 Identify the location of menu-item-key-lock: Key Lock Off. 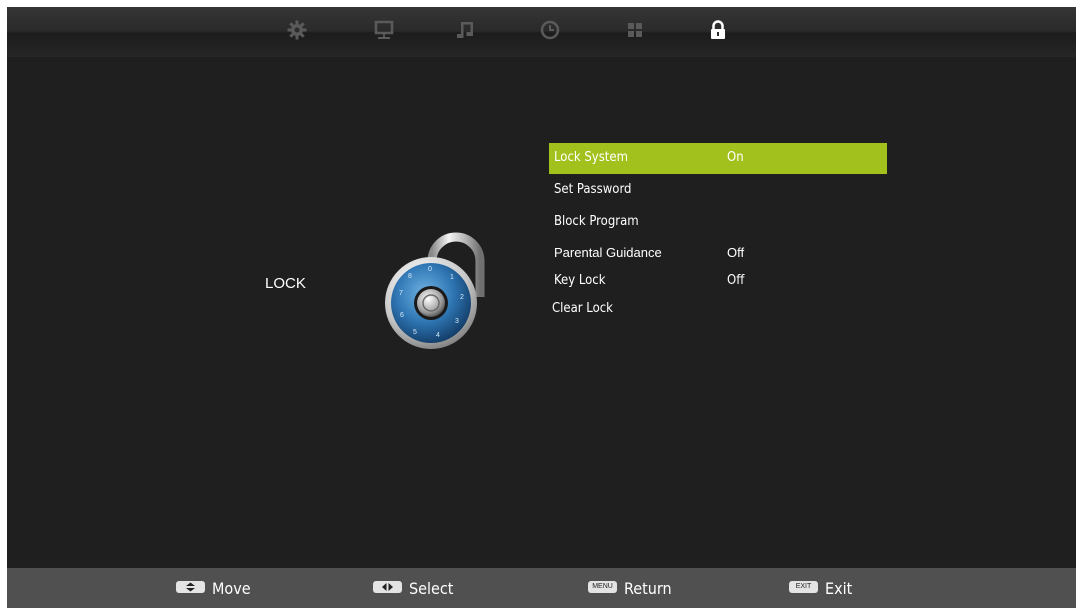
(718, 281).